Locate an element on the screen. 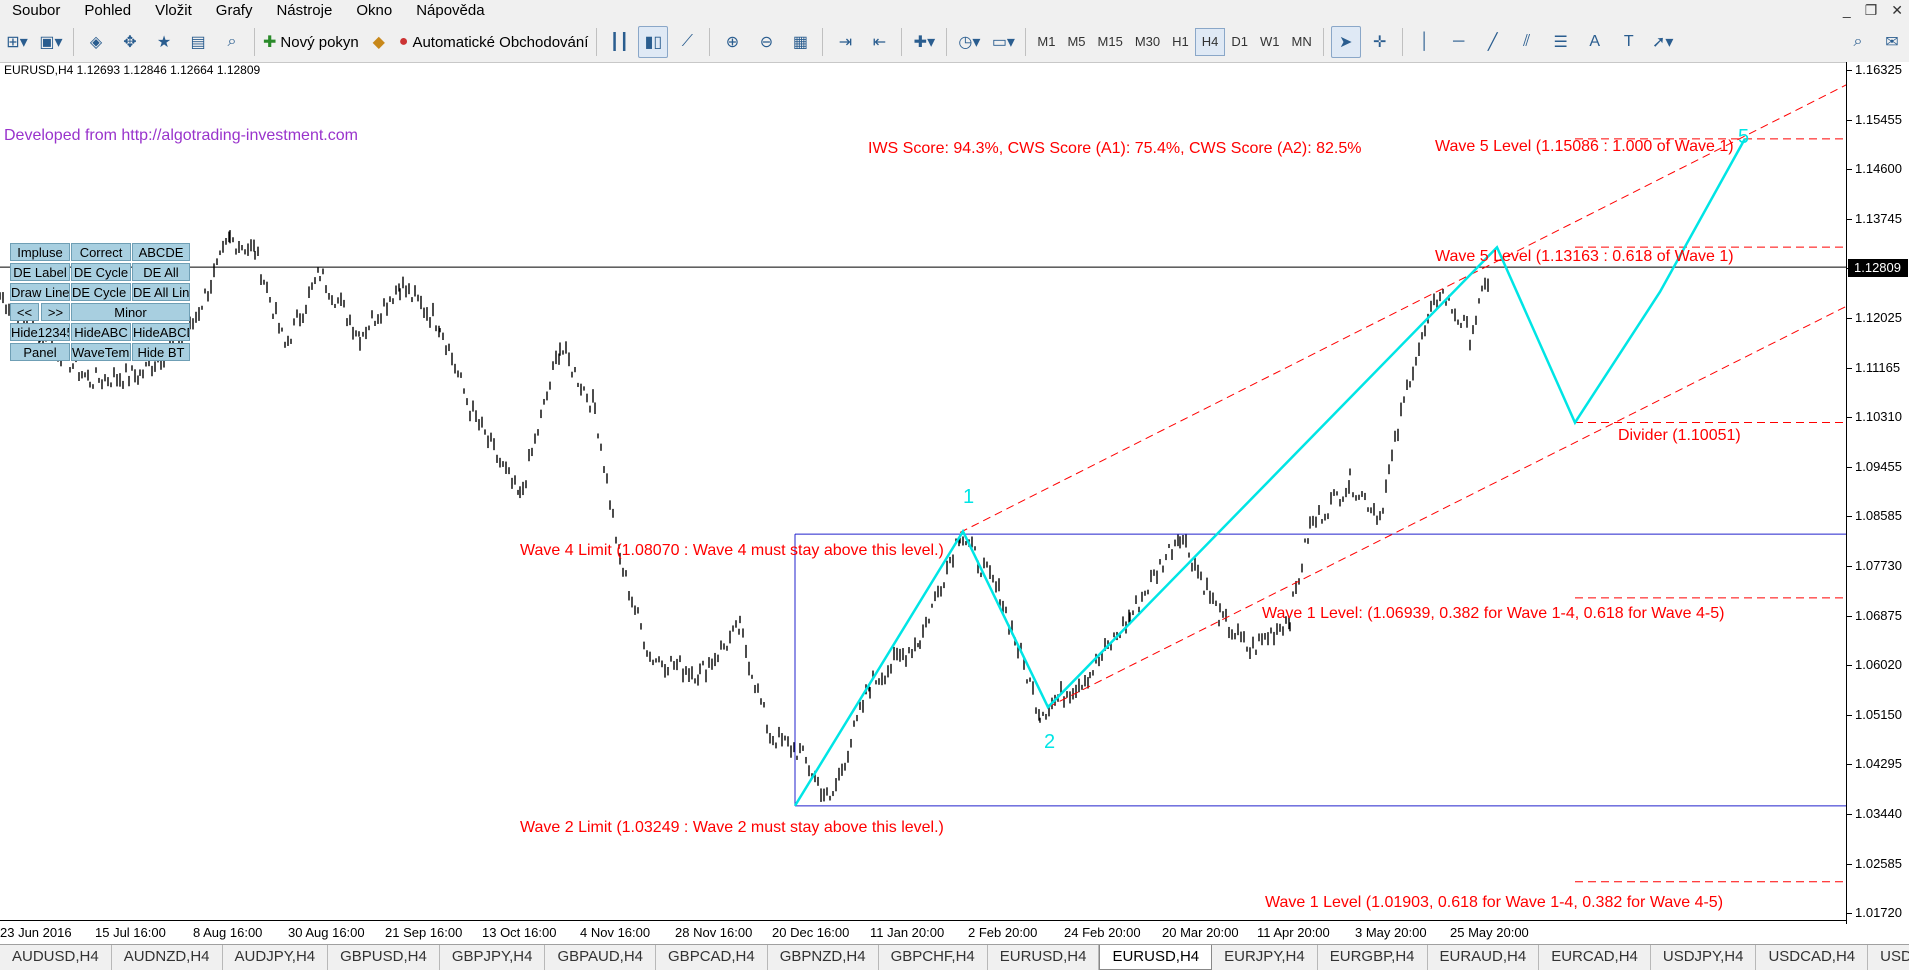  hideabcde-button: HideABCDE is located at coordinates (161, 332).